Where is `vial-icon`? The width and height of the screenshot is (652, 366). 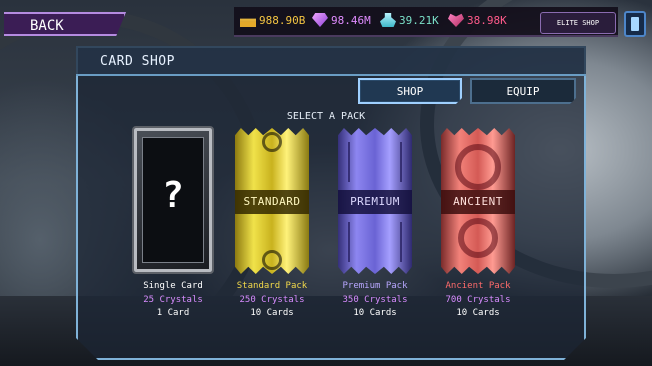
vial-icon is located at coordinates (388, 20).